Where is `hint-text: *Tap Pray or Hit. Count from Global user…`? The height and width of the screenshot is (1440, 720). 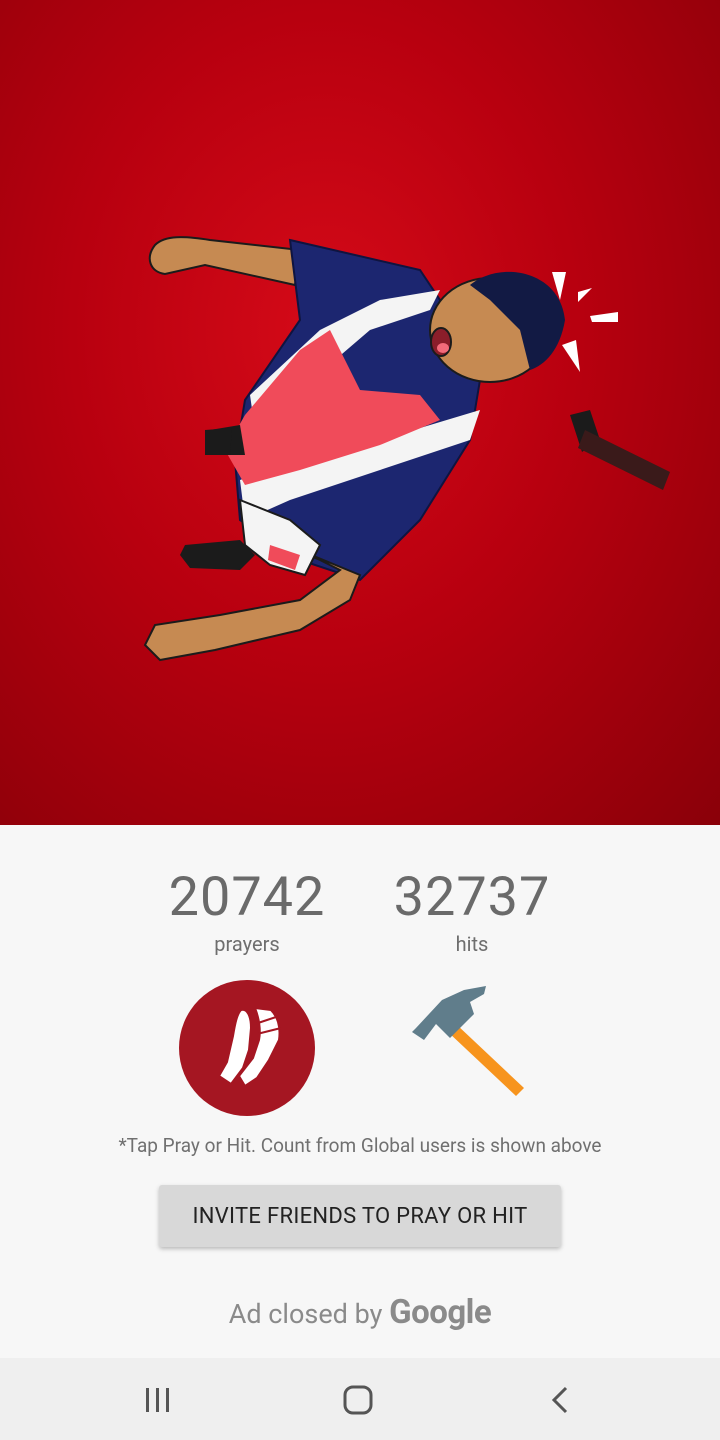
hint-text: *Tap Pray or Hit. Count from Global user… is located at coordinates (360, 1145).